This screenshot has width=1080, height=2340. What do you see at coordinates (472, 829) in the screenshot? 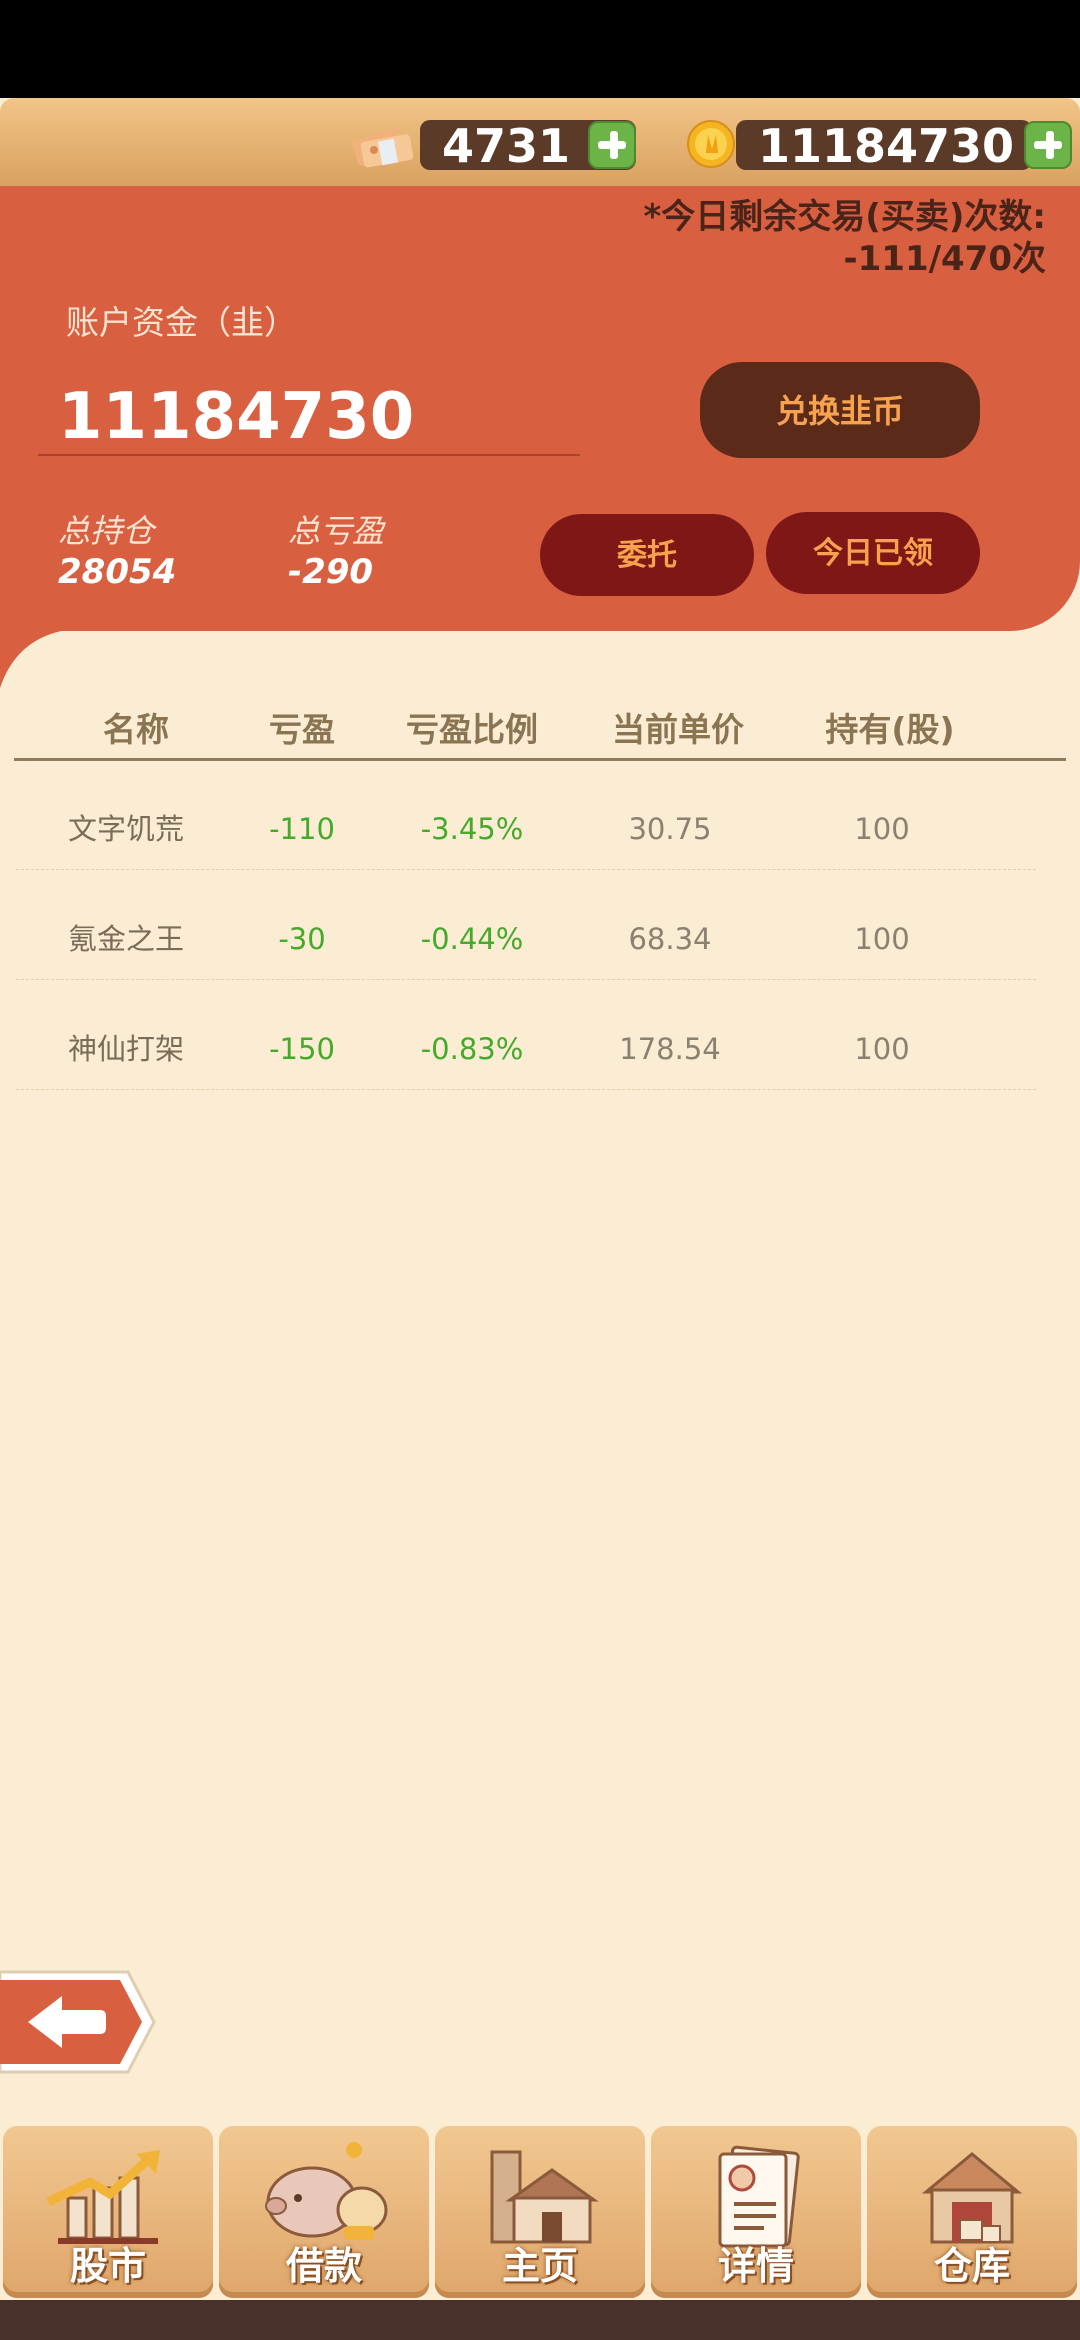
I see `stock-pnl-ratio: -3.45%` at bounding box center [472, 829].